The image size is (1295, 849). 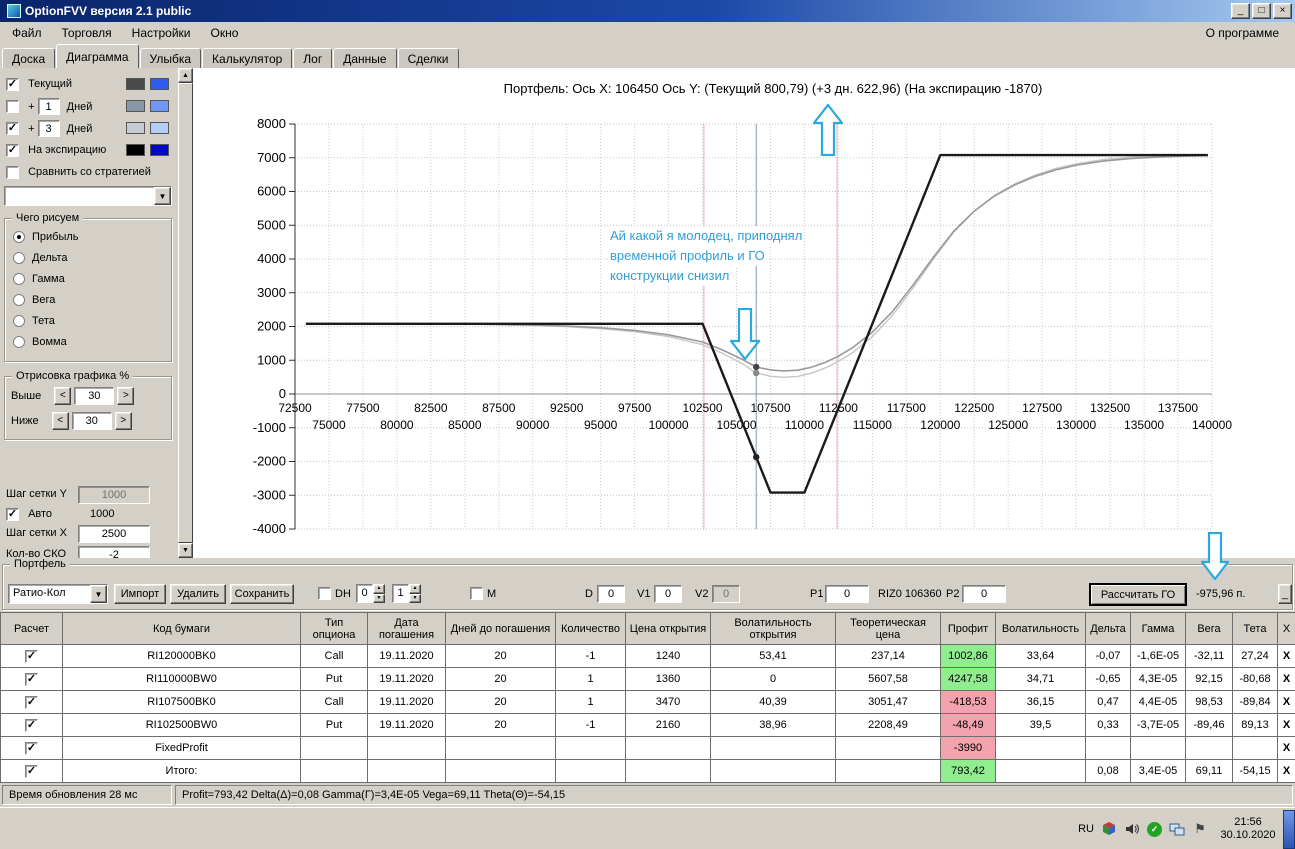 What do you see at coordinates (1255, 628) in the screenshot?
I see `column-Тета: Тета` at bounding box center [1255, 628].